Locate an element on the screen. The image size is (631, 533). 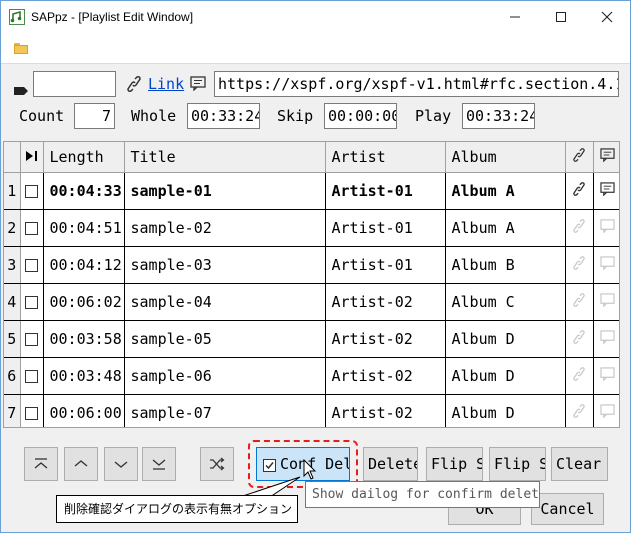
maximize-button is located at coordinates (561, 16).